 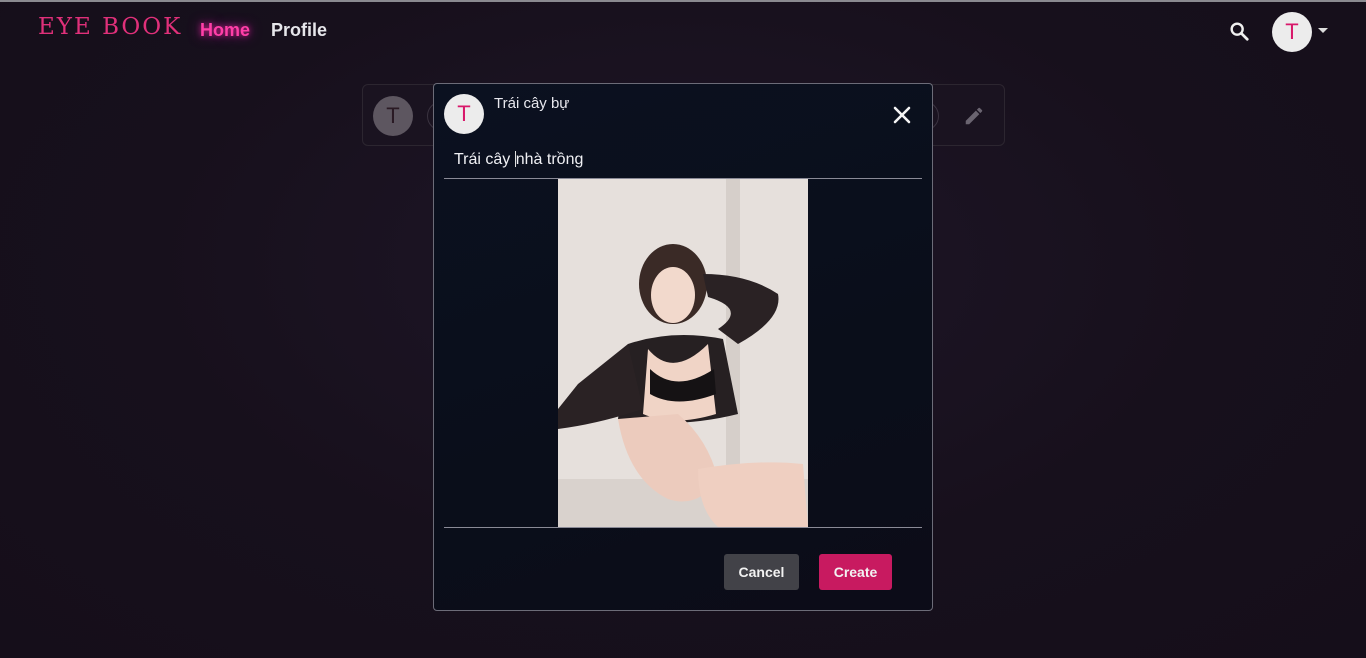 What do you see at coordinates (902, 115) in the screenshot?
I see `close-icon` at bounding box center [902, 115].